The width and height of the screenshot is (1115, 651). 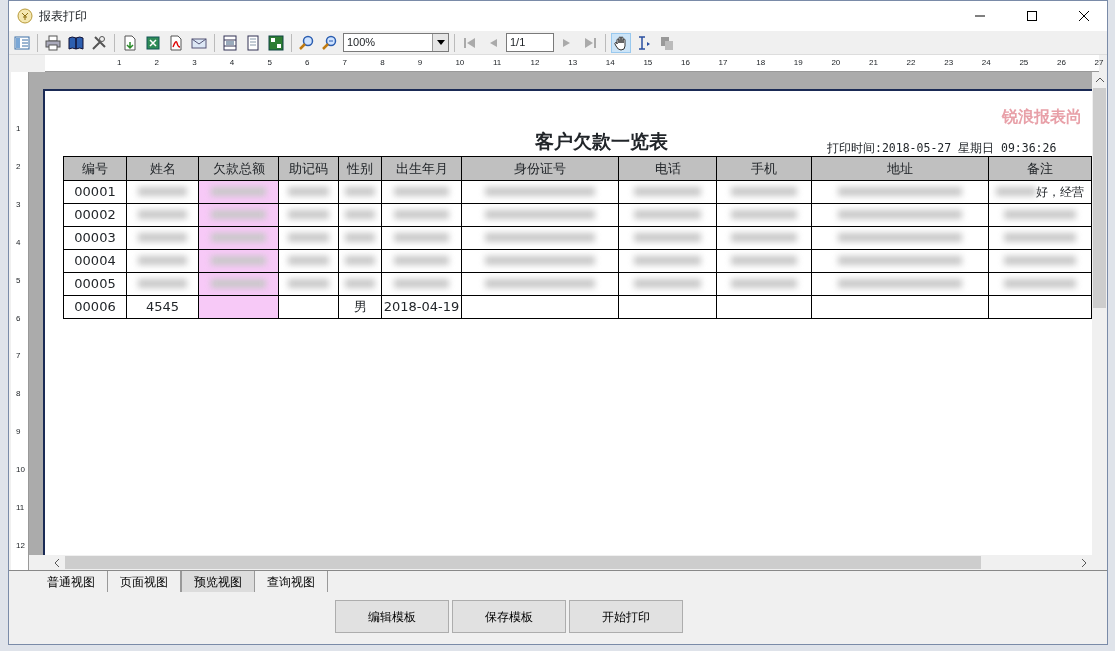 What do you see at coordinates (218, 581) in the screenshot?
I see `view-tab: 预览视图` at bounding box center [218, 581].